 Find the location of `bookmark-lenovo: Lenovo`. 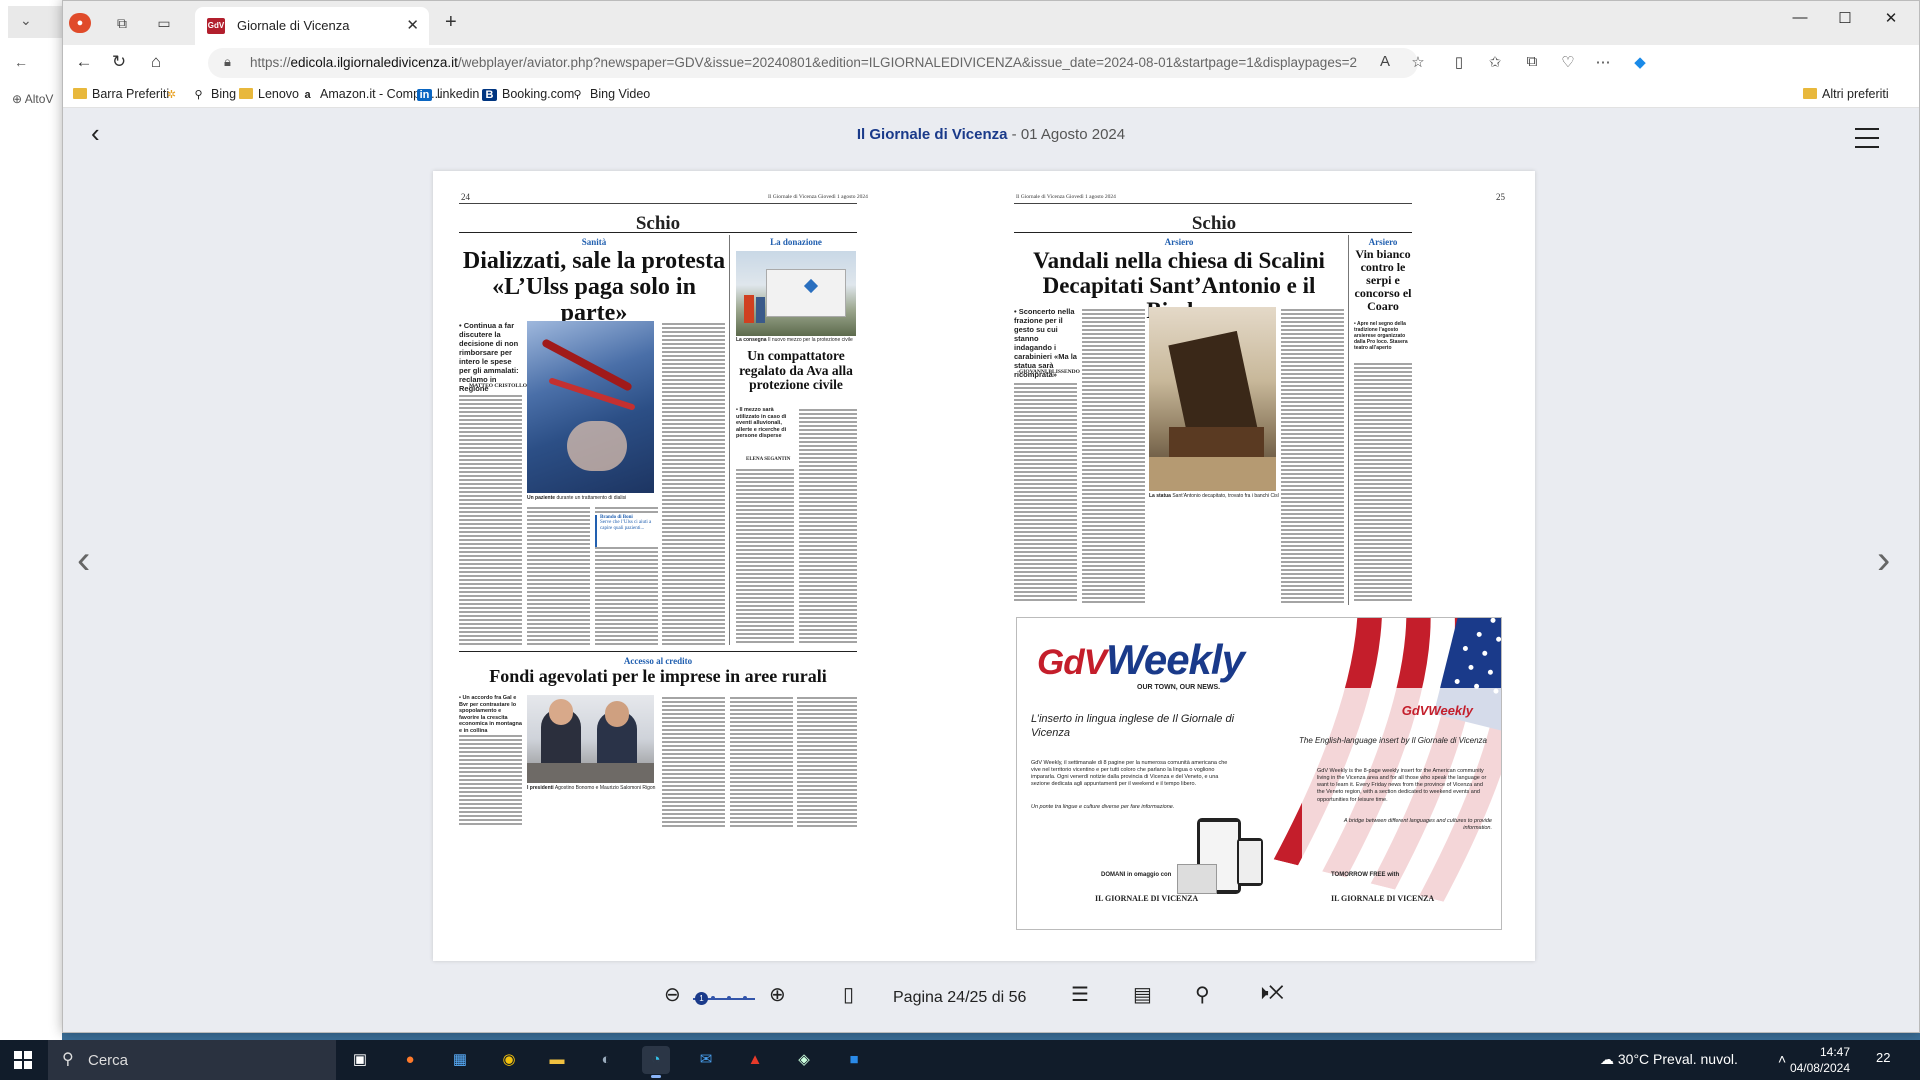

bookmark-lenovo: Lenovo is located at coordinates (269, 94).